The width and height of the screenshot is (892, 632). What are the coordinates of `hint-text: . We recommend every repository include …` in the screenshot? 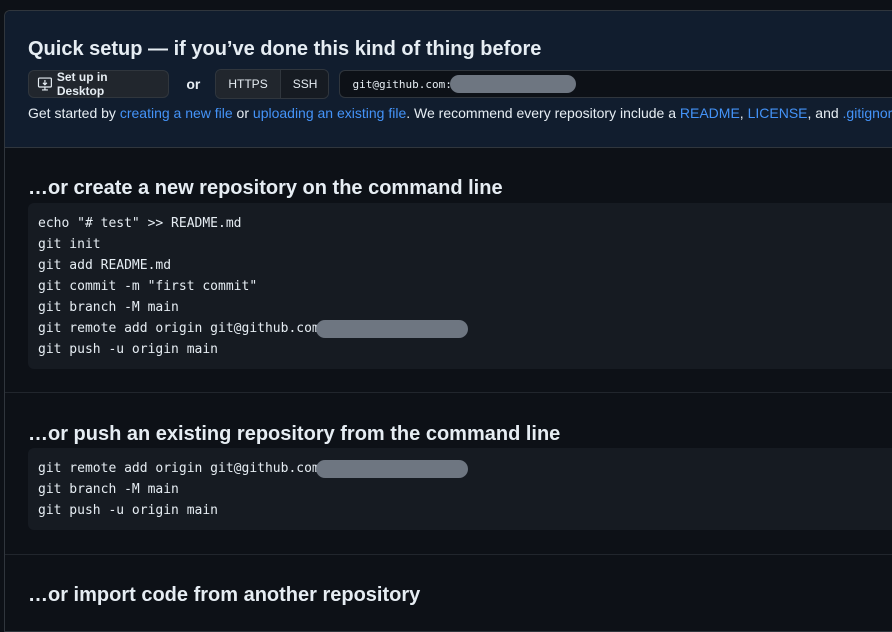 It's located at (543, 113).